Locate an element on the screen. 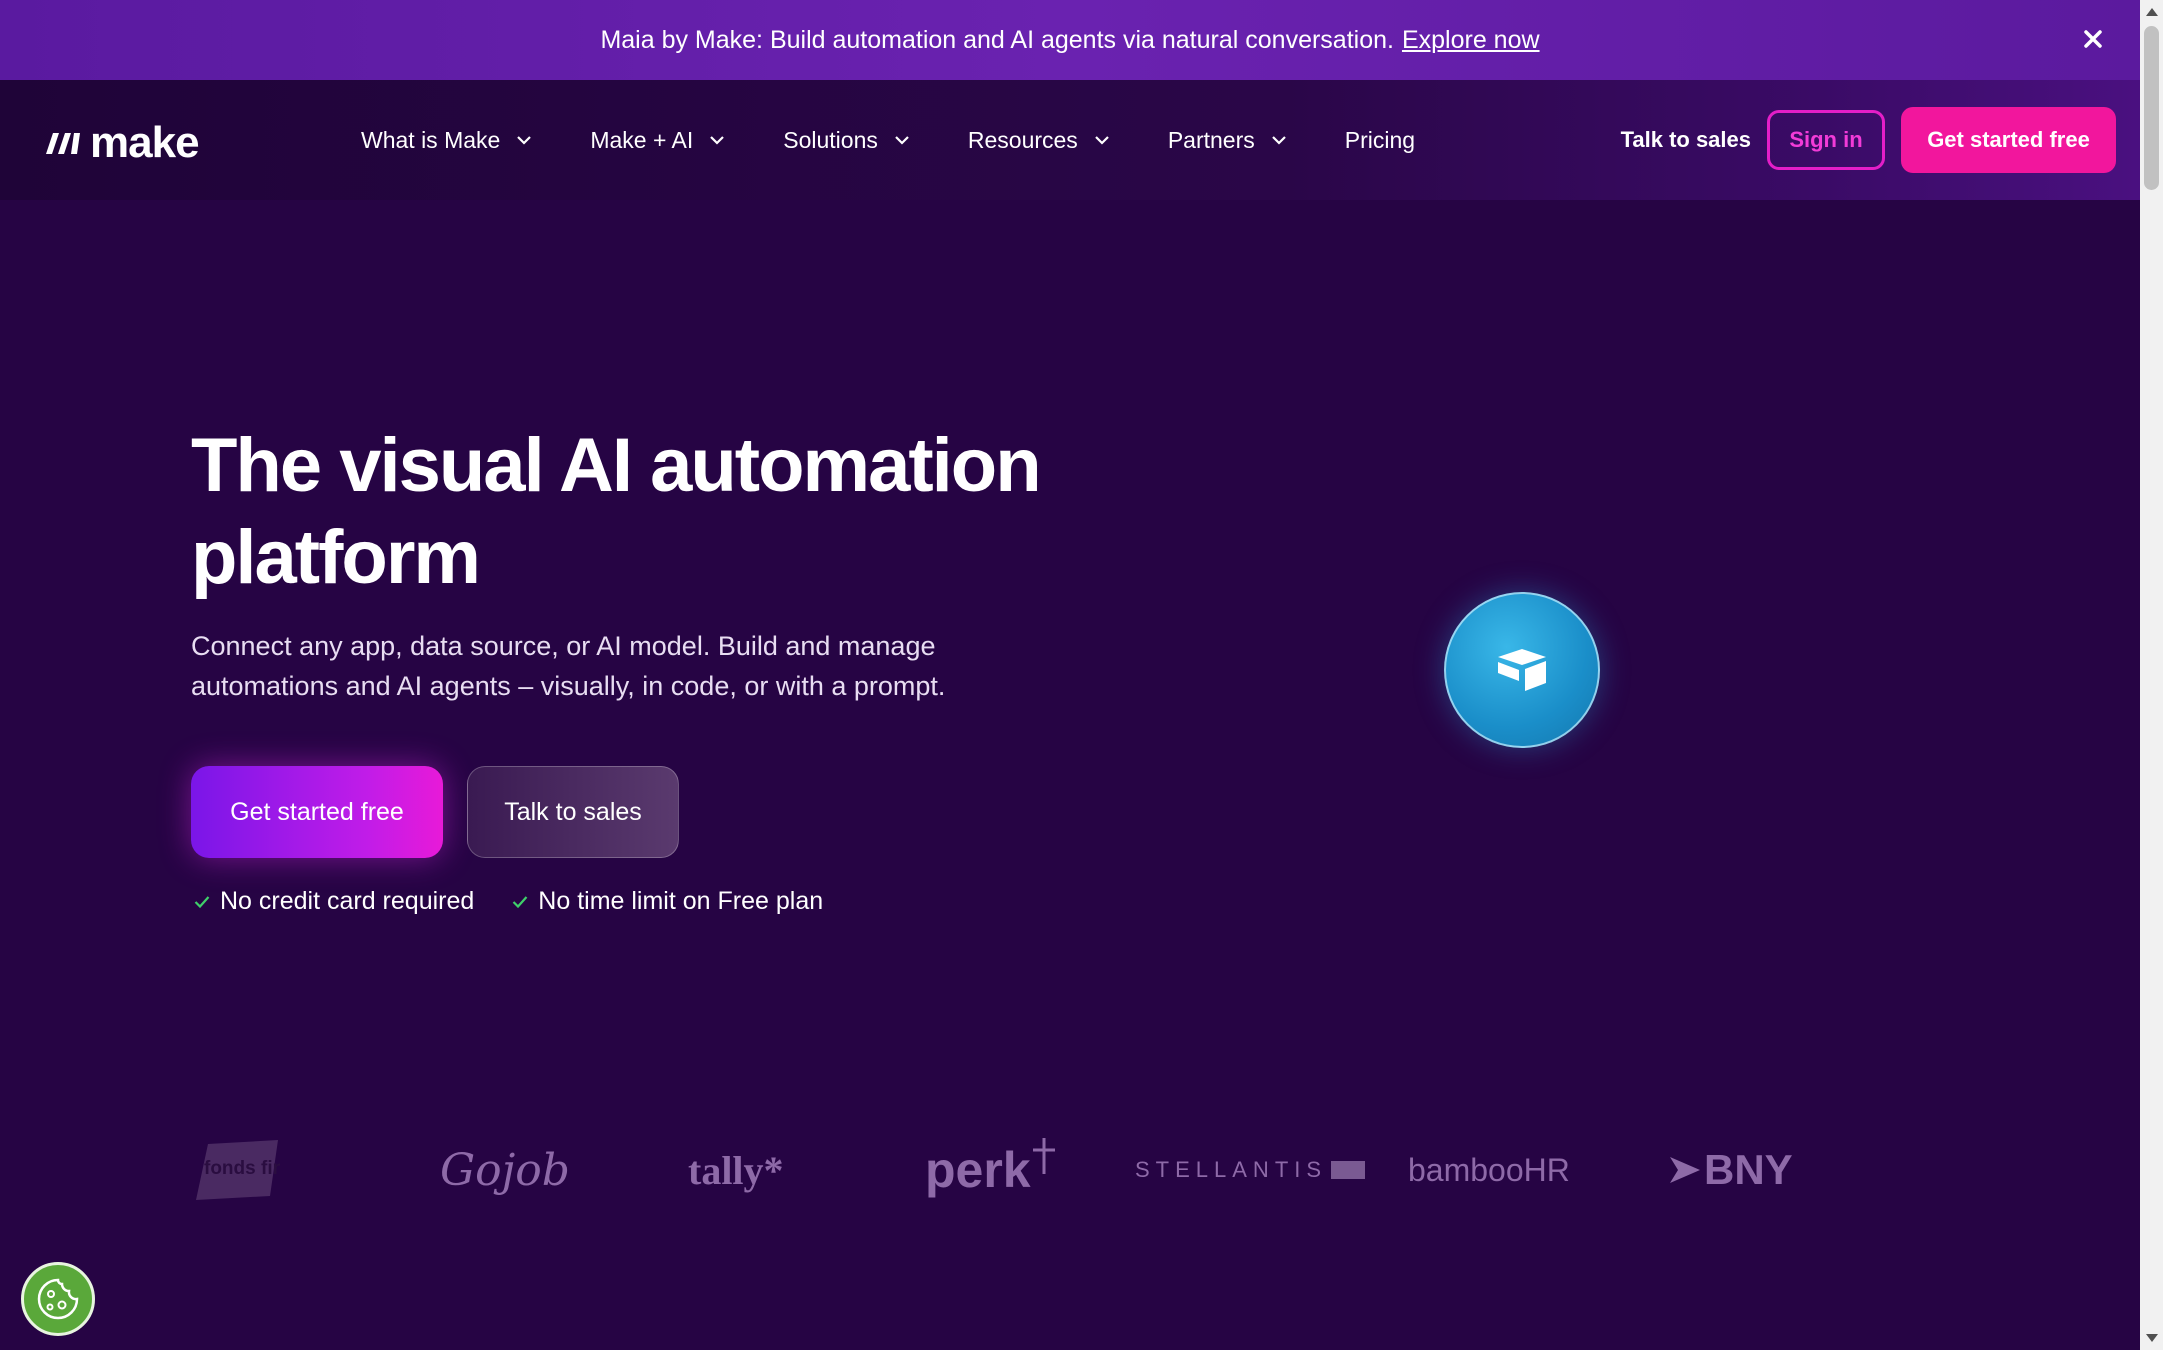  hero-talk-to-sales-button: Talk to sales is located at coordinates (573, 812).